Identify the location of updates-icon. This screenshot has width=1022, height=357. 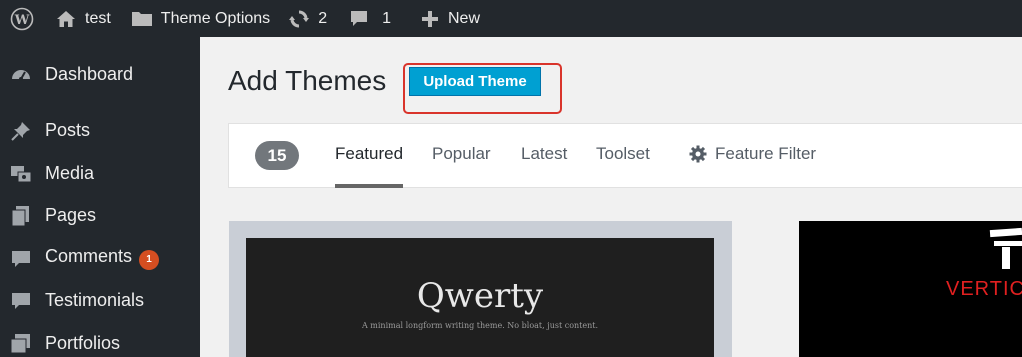
(299, 18).